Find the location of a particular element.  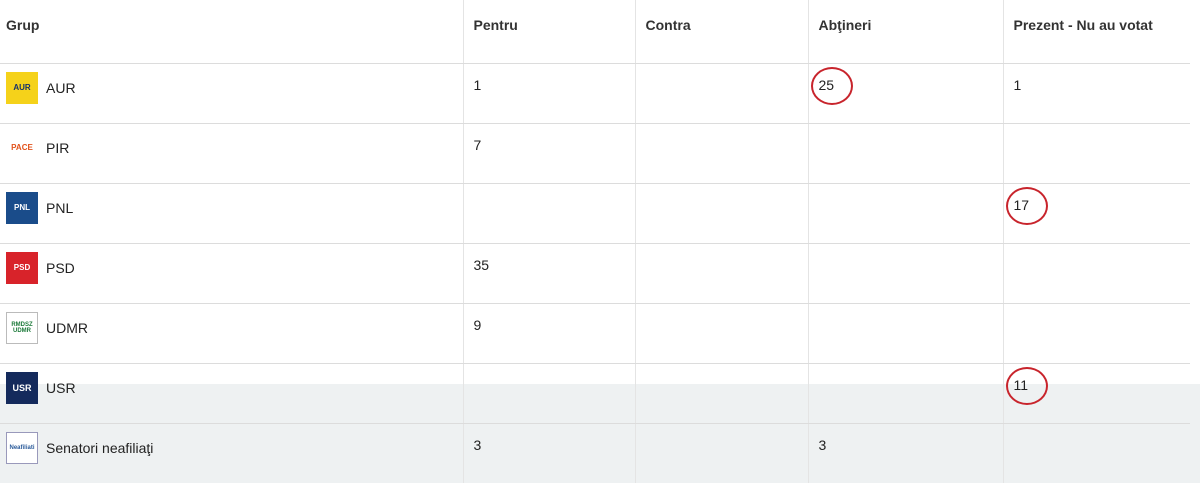

cell-pentru: 3 is located at coordinates (549, 453).